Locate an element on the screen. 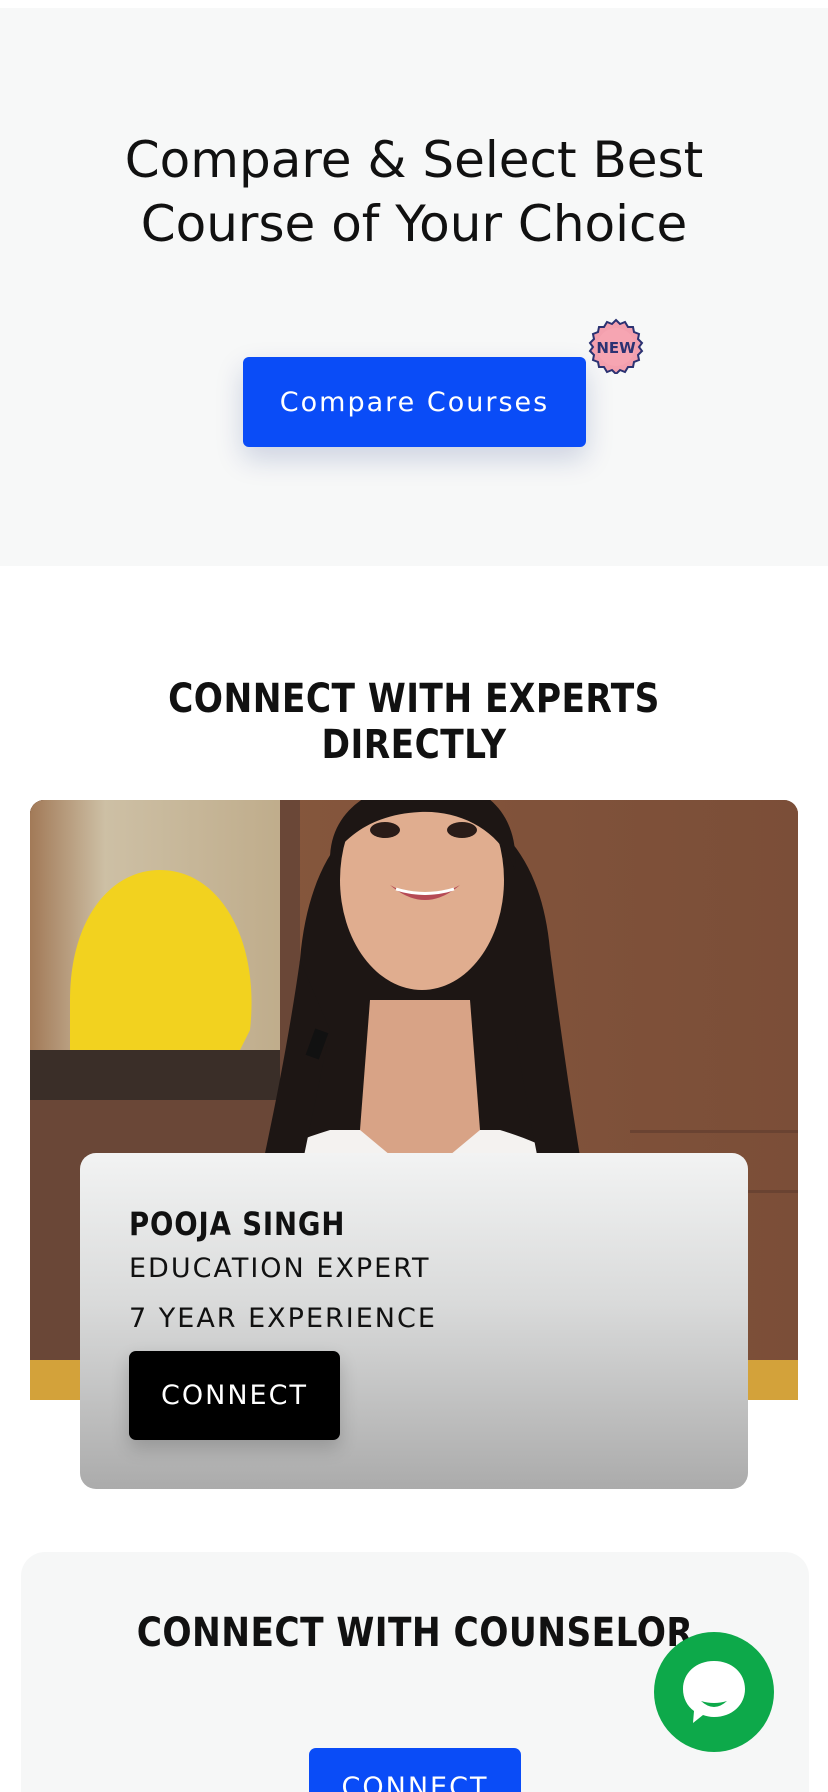 Image resolution: width=828 pixels, height=1792 pixels. new-badge: NEW is located at coordinates (616, 346).